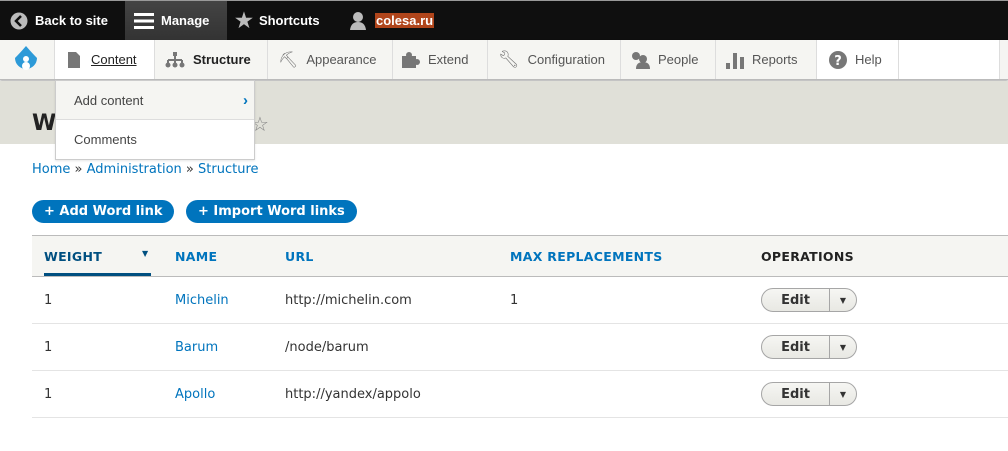 The height and width of the screenshot is (451, 1008). Describe the element at coordinates (19, 20) in the screenshot. I see `back-arrow-icon` at that location.